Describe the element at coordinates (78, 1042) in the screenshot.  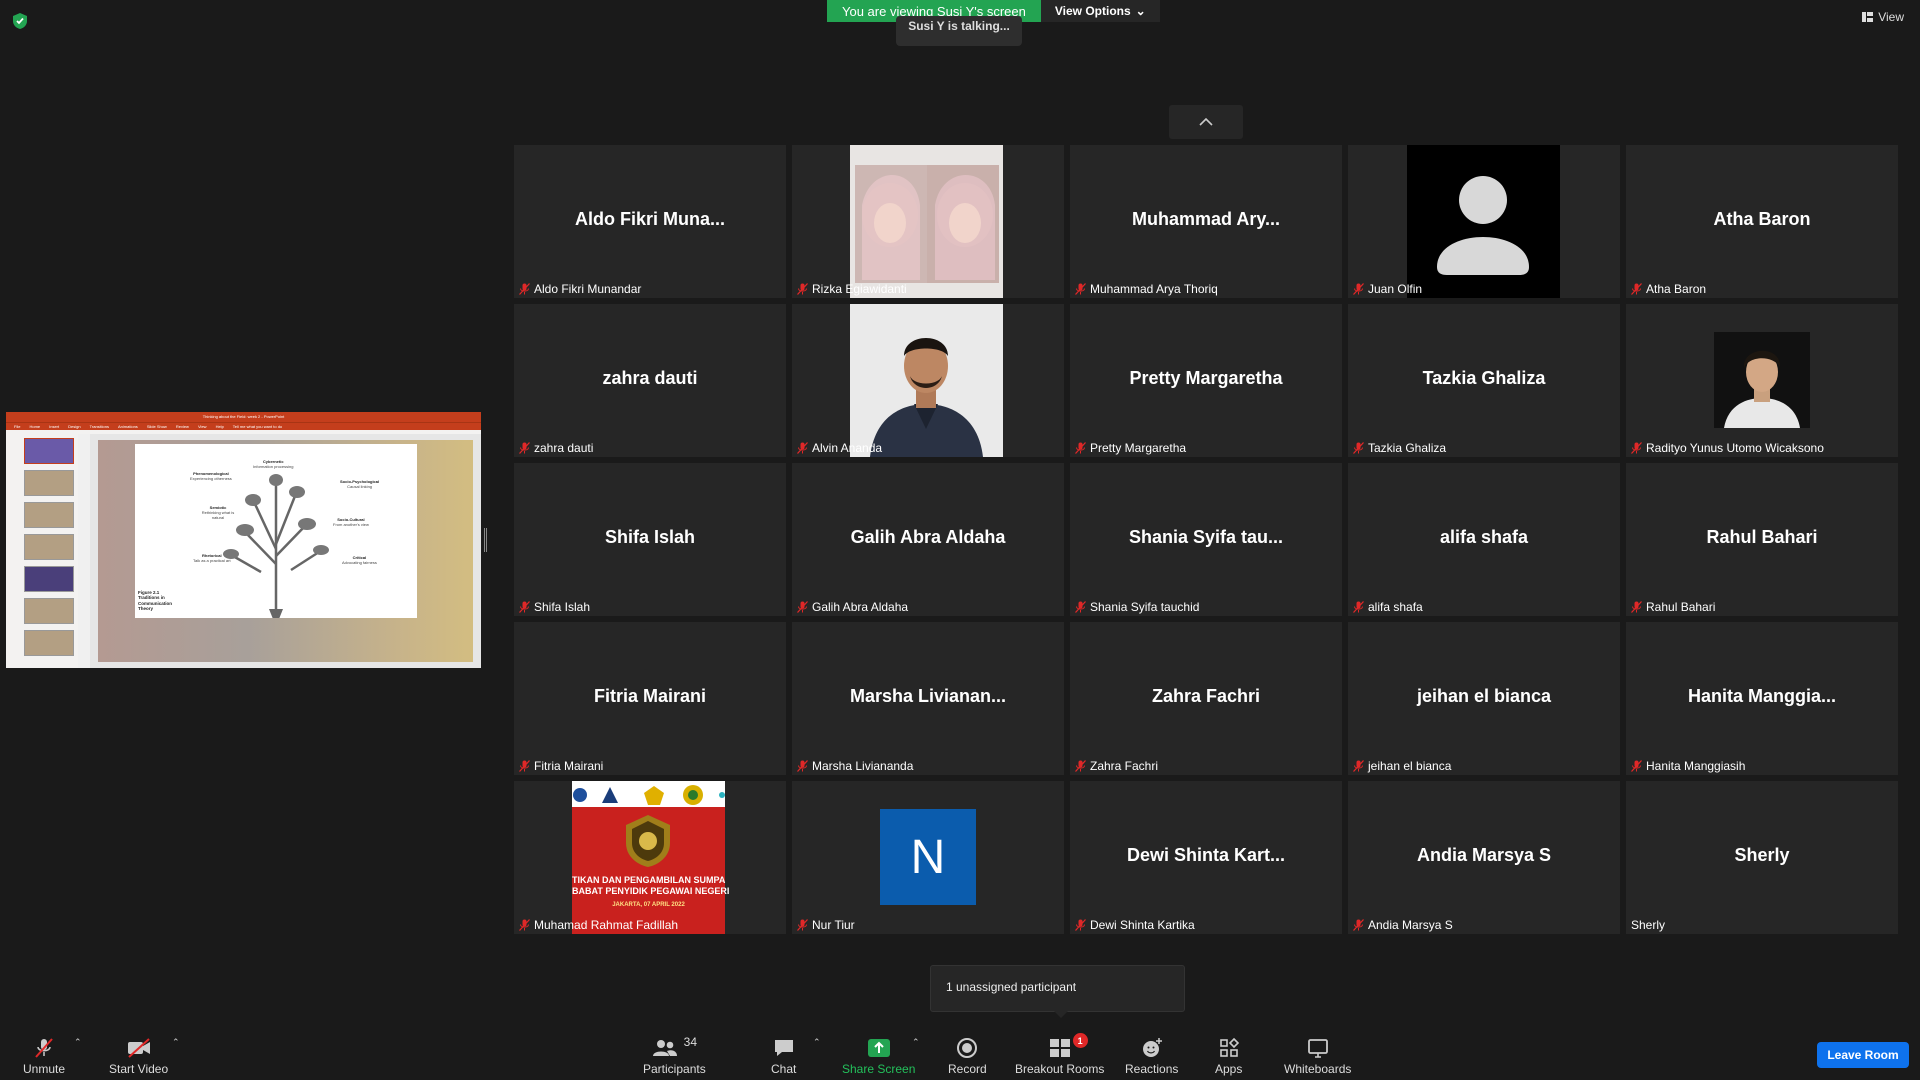
I see `audio-options-caret-icon: ⌃` at that location.